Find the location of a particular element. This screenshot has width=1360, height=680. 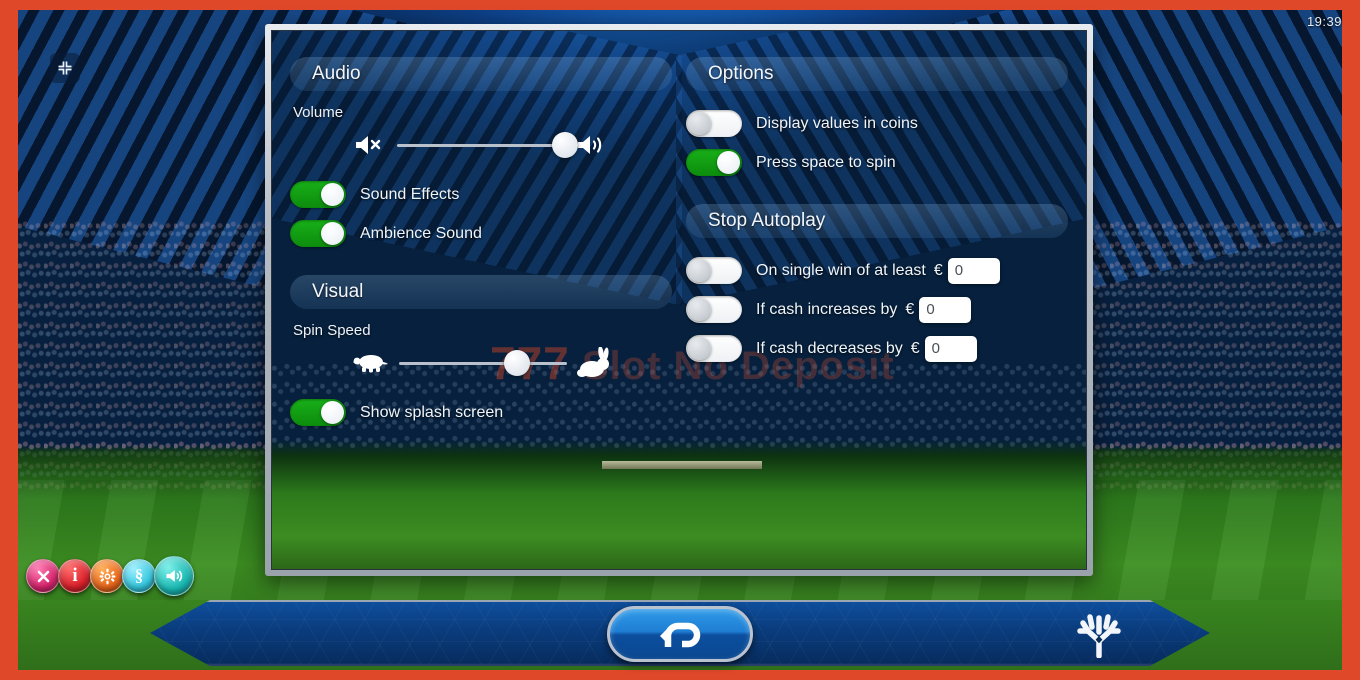

close-button is located at coordinates (43, 576).